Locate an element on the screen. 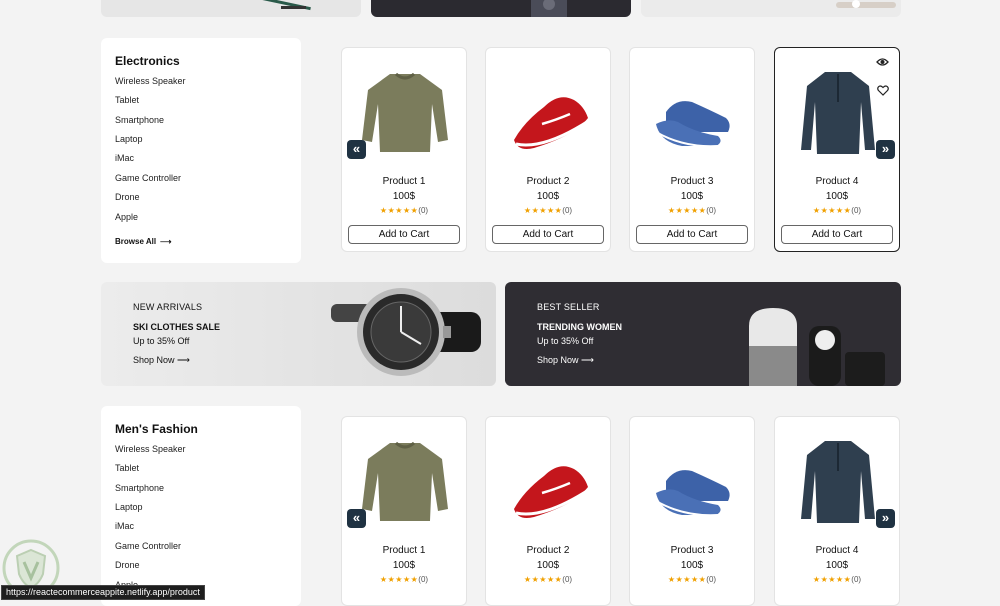  promo-heading: TRENDING WOMEN is located at coordinates (579, 327).